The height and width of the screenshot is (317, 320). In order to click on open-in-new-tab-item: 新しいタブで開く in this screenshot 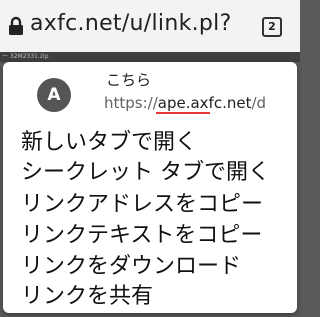, I will do `click(109, 143)`.